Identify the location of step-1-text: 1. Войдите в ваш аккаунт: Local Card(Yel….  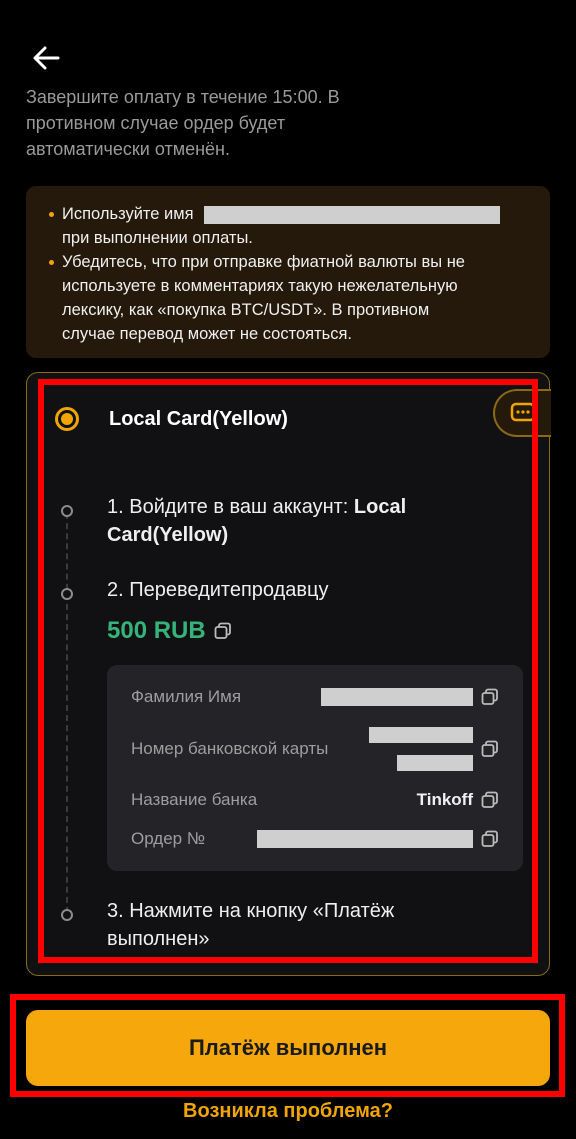
(257, 521).